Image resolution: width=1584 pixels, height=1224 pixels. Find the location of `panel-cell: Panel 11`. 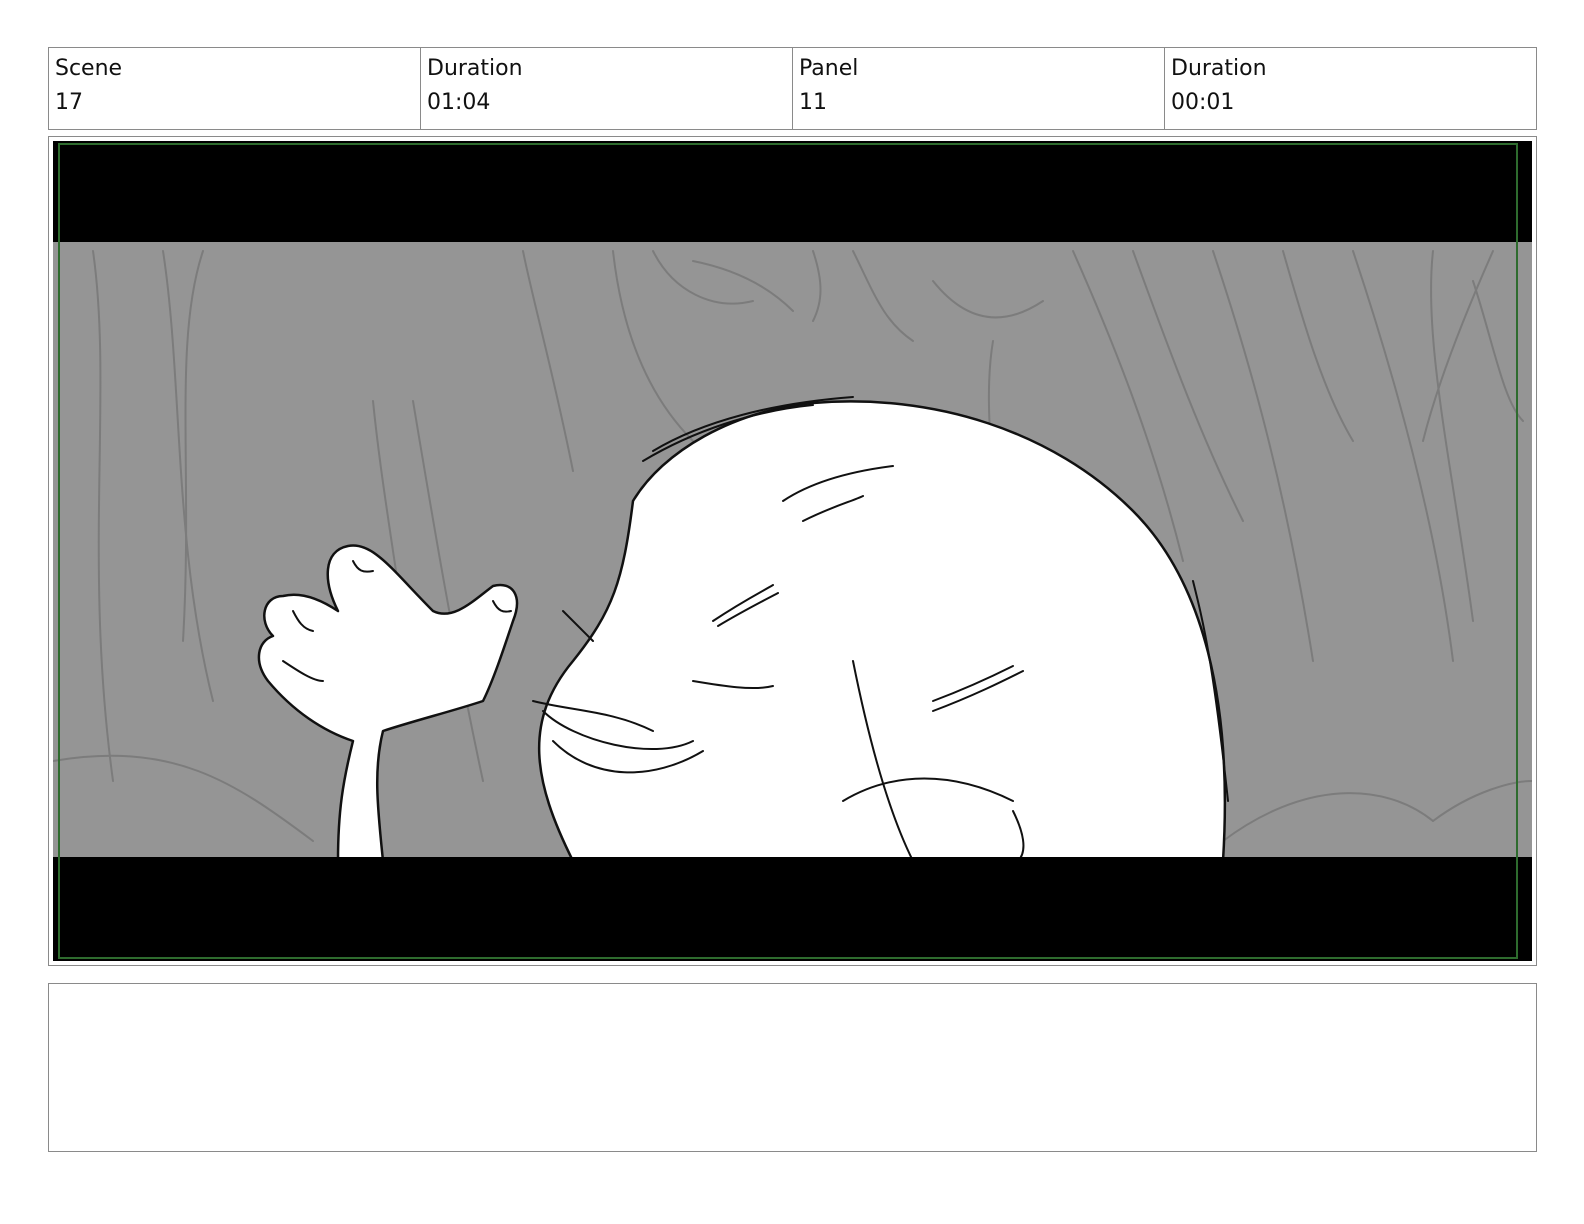

panel-cell: Panel 11 is located at coordinates (979, 88).